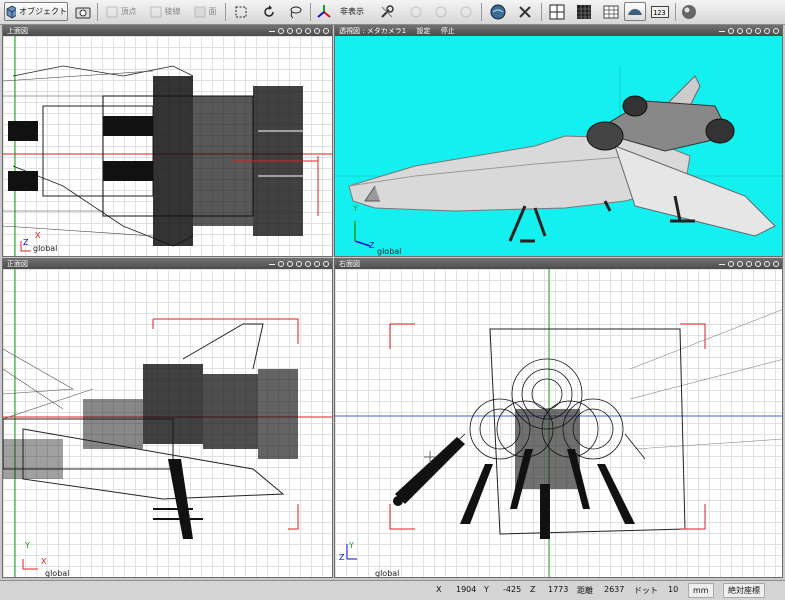  Describe the element at coordinates (614, 589) in the screenshot. I see `status-distance-value: 2637` at that location.